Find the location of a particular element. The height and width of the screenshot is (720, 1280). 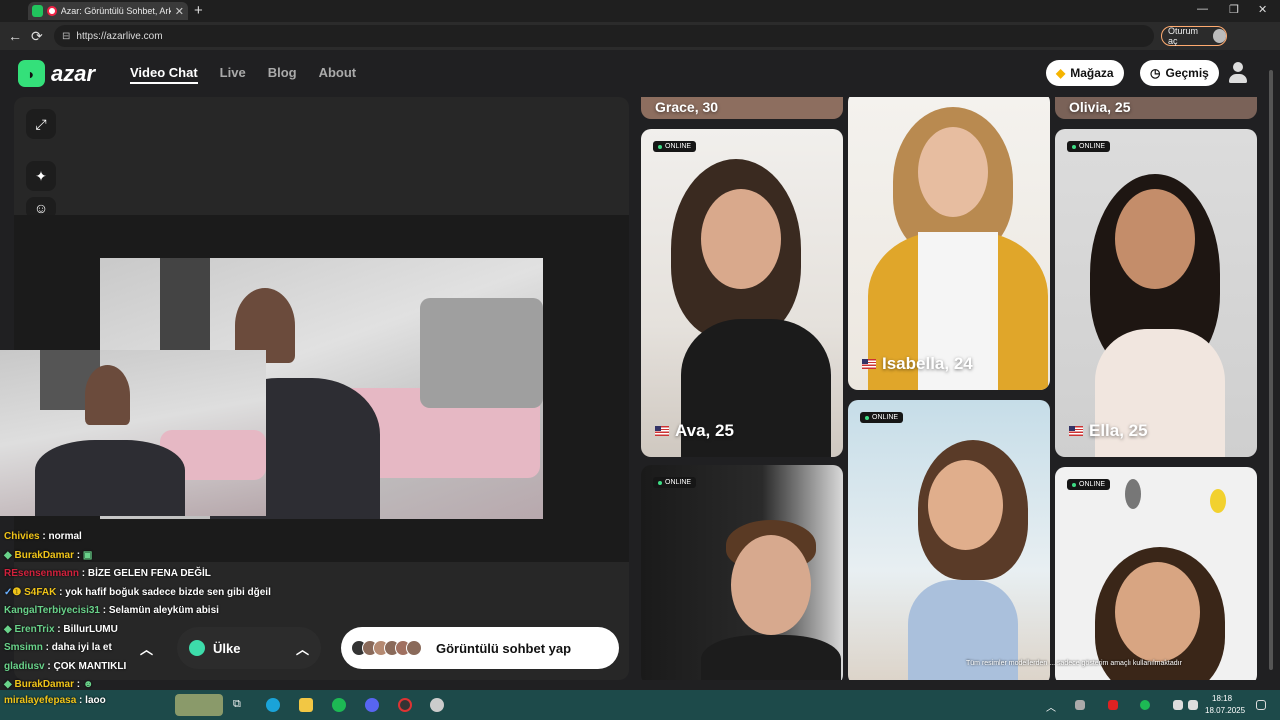

country-label: Ülke is located at coordinates (227, 648).